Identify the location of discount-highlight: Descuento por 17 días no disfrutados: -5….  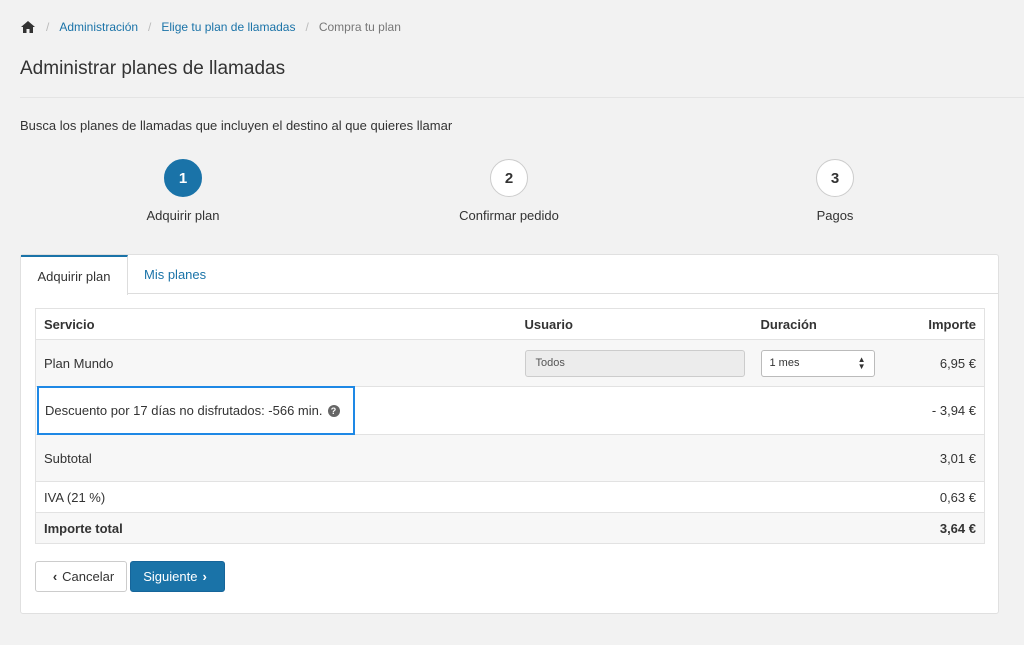
(196, 410).